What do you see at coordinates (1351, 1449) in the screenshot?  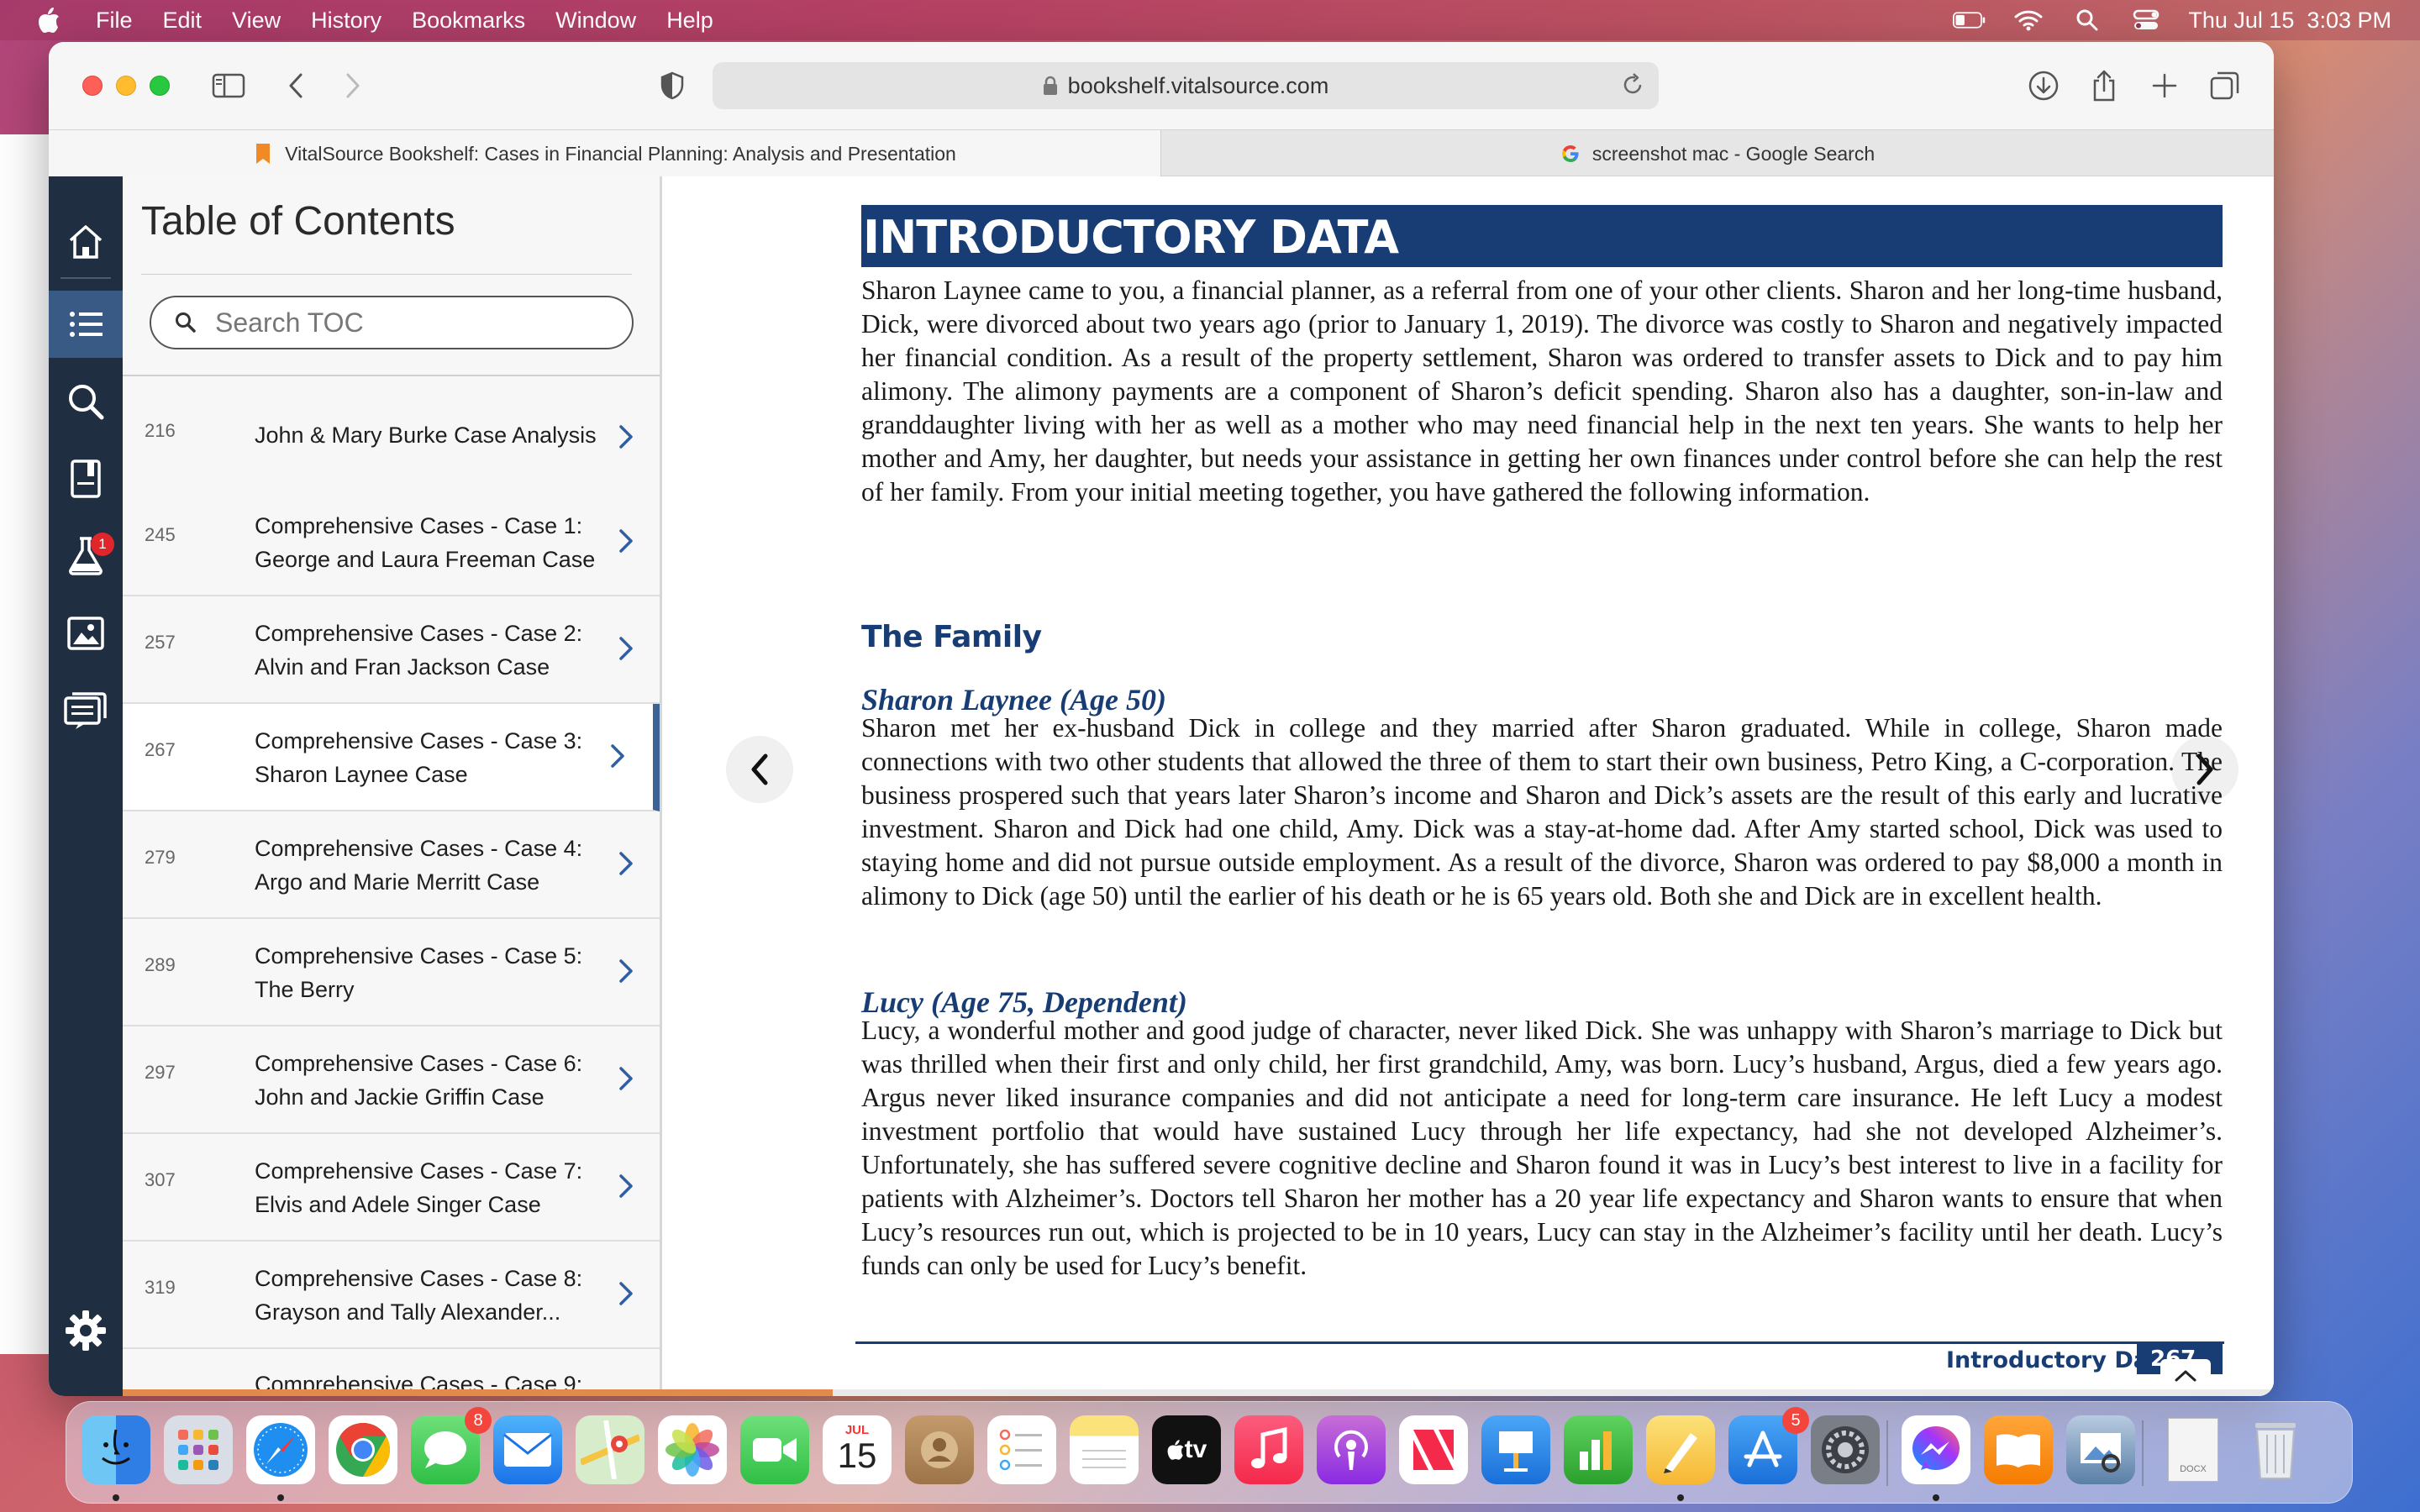 I see `podcasts-icon` at bounding box center [1351, 1449].